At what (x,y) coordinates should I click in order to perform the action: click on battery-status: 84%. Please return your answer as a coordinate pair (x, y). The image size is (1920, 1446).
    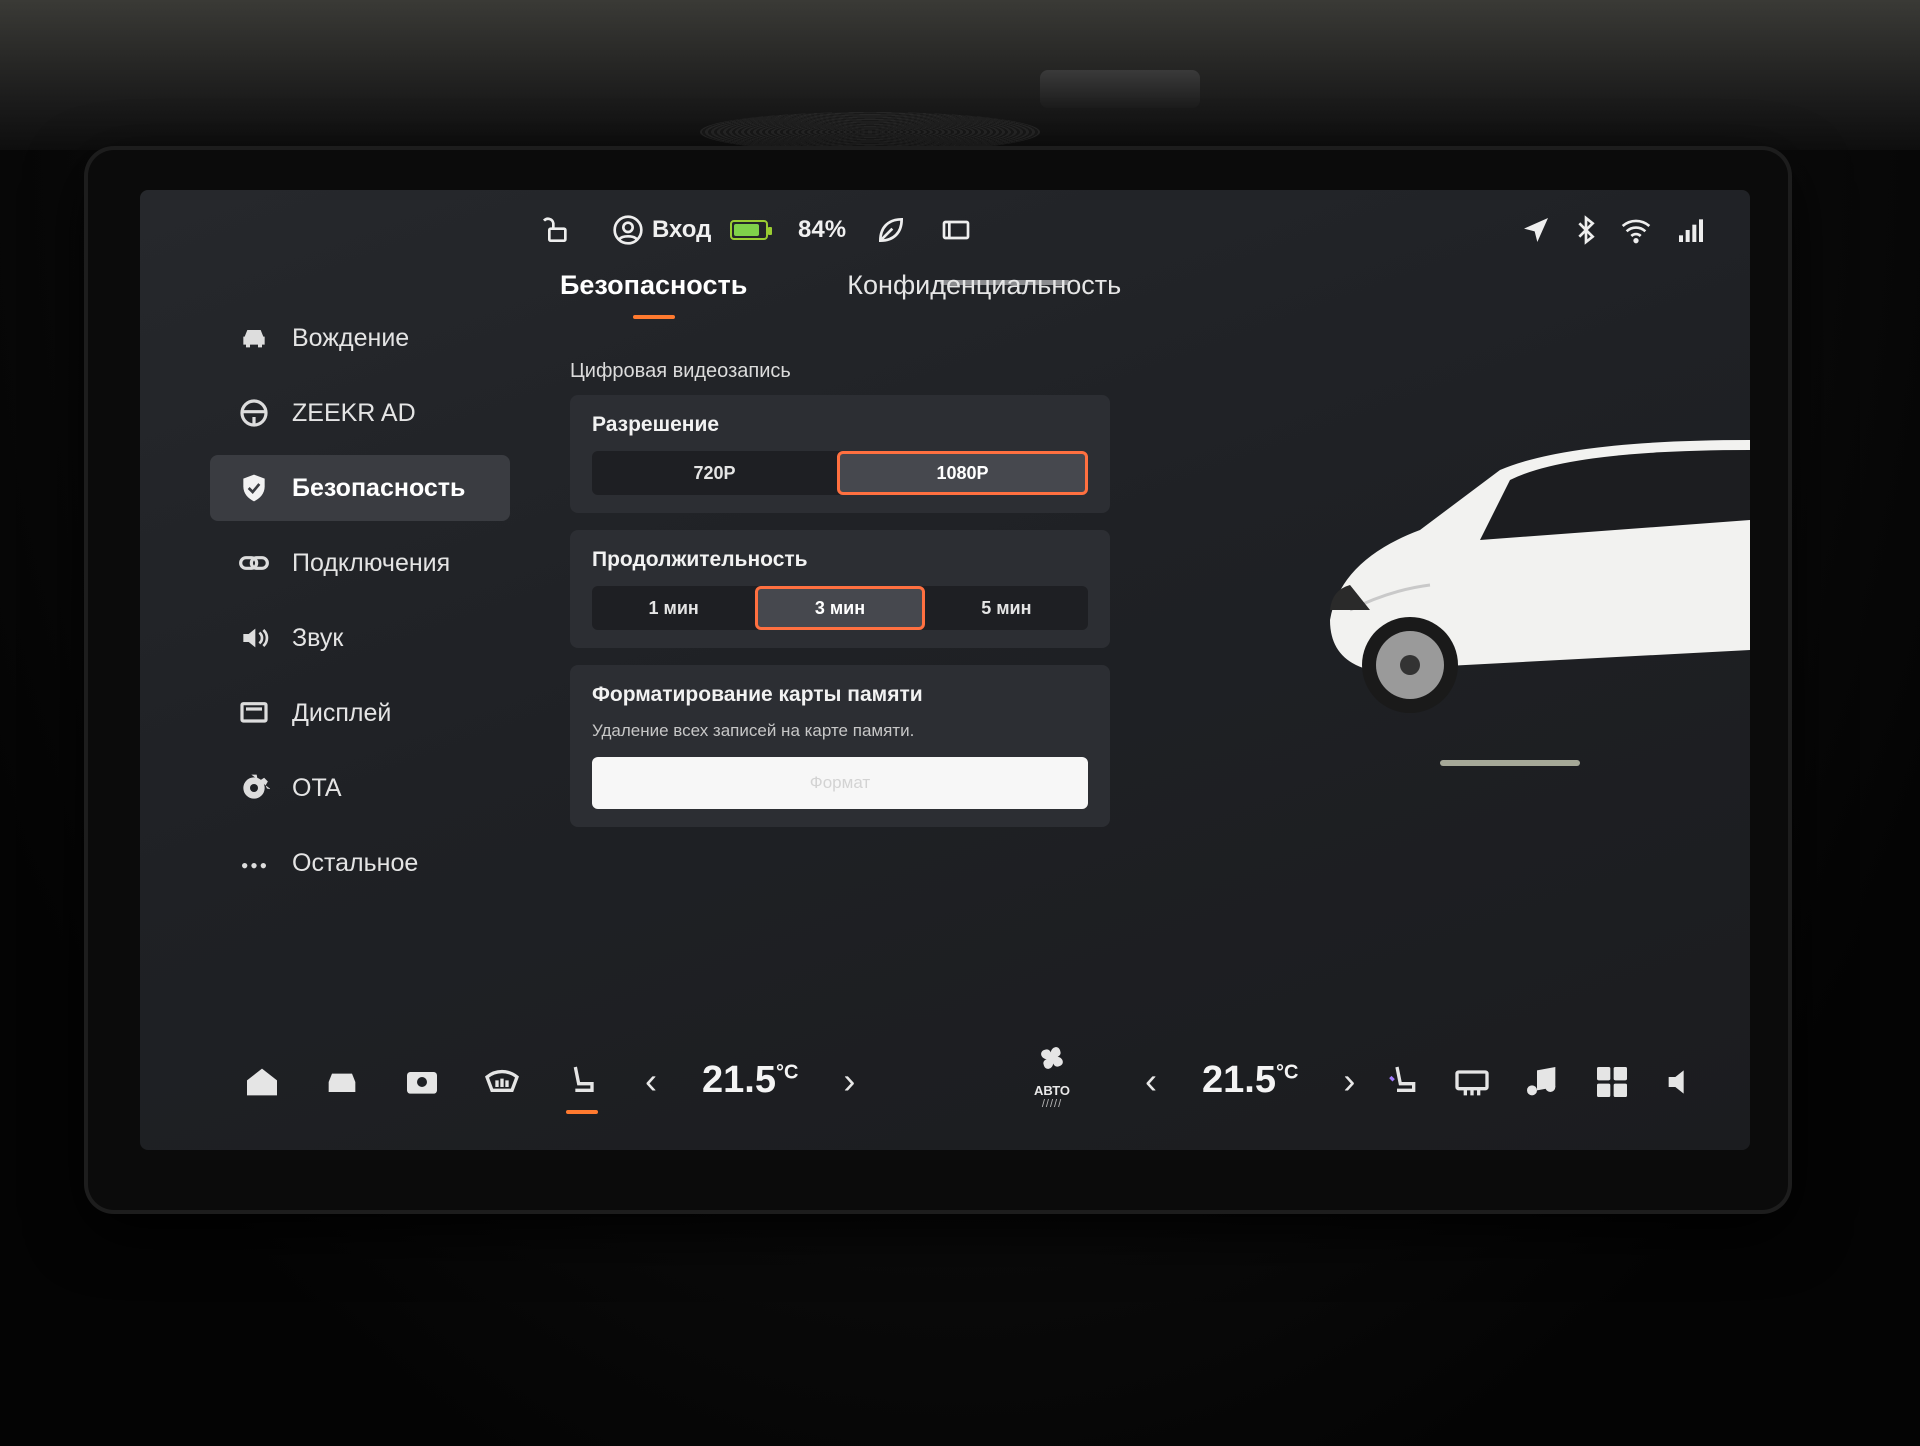
    Looking at the image, I should click on (788, 230).